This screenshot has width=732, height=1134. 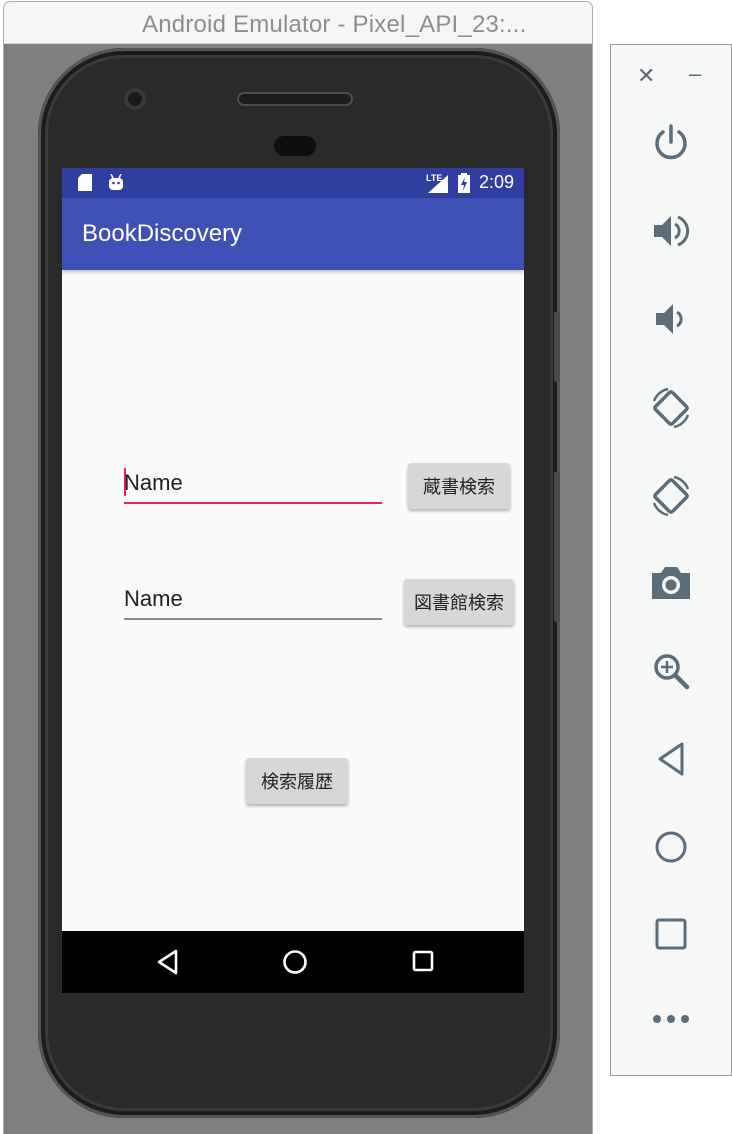 I want to click on volume-down-button, so click(x=671, y=319).